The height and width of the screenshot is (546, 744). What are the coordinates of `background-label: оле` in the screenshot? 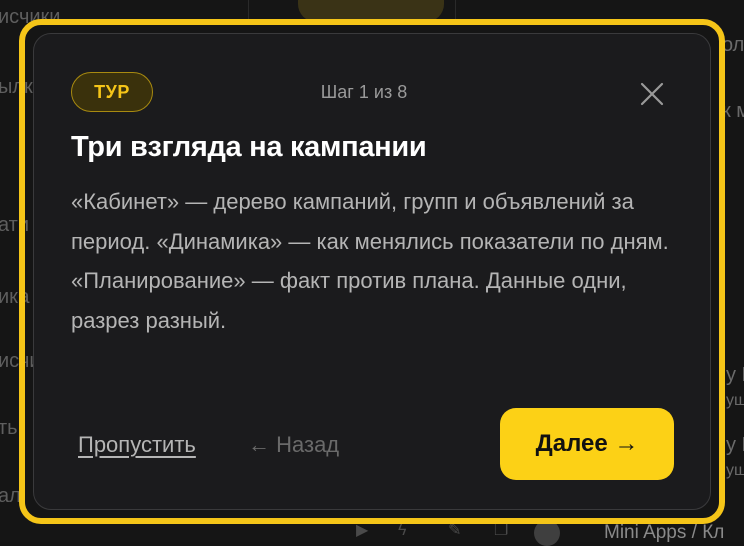 It's located at (733, 45).